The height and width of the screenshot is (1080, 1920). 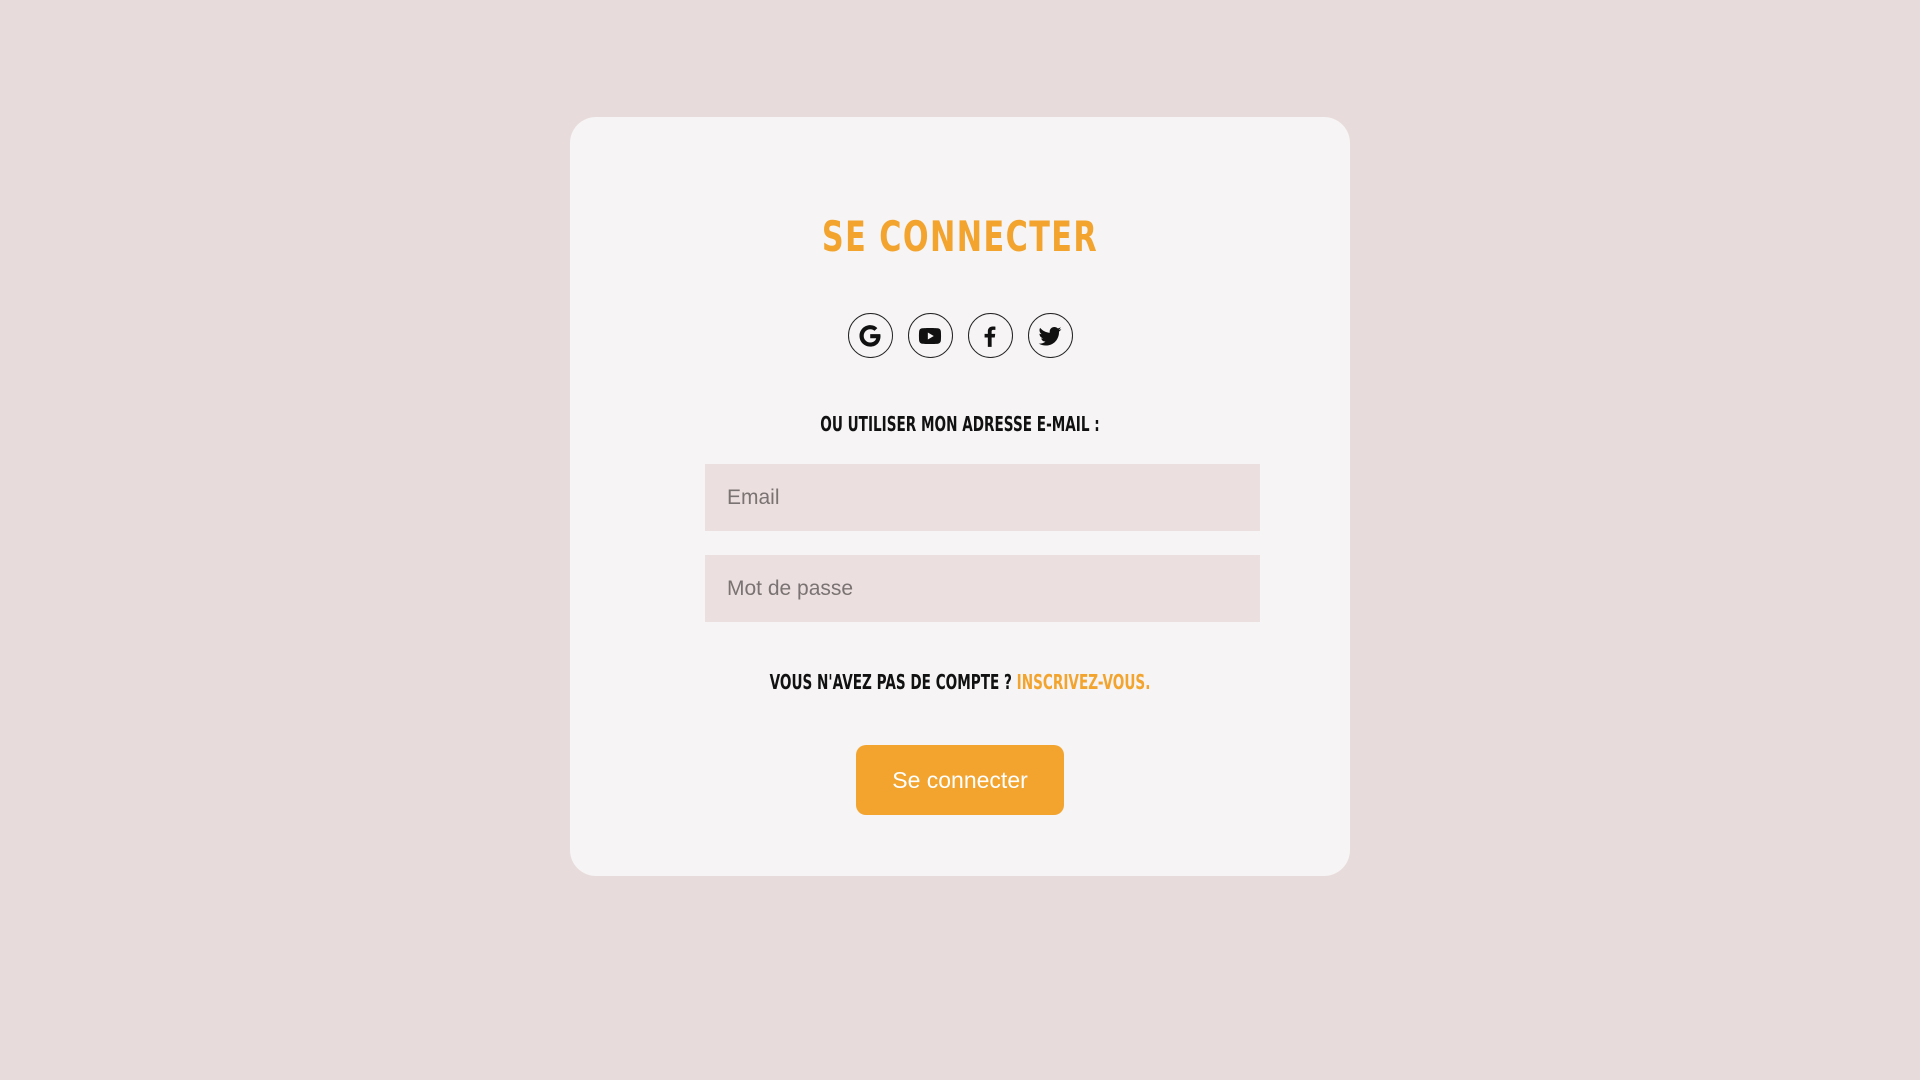 I want to click on email-input, so click(x=982, y=497).